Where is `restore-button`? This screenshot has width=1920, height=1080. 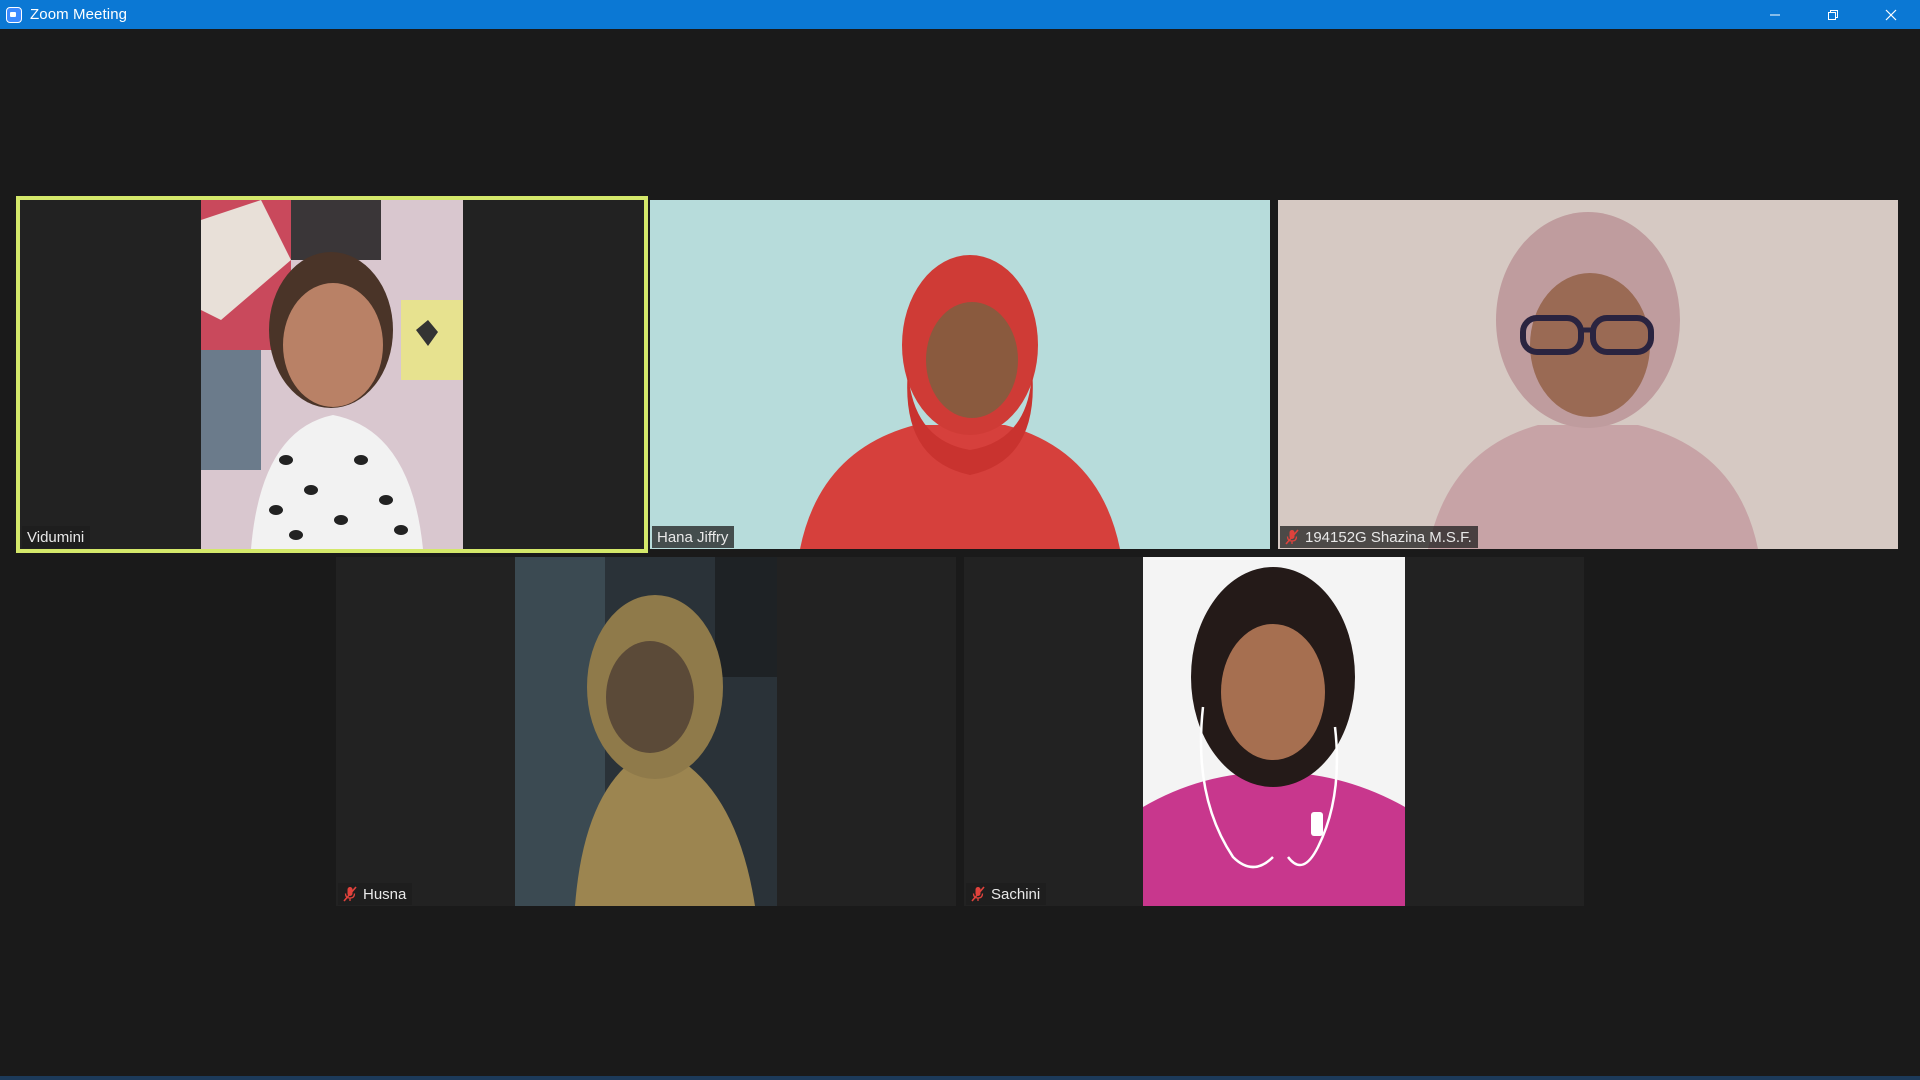 restore-button is located at coordinates (1833, 14).